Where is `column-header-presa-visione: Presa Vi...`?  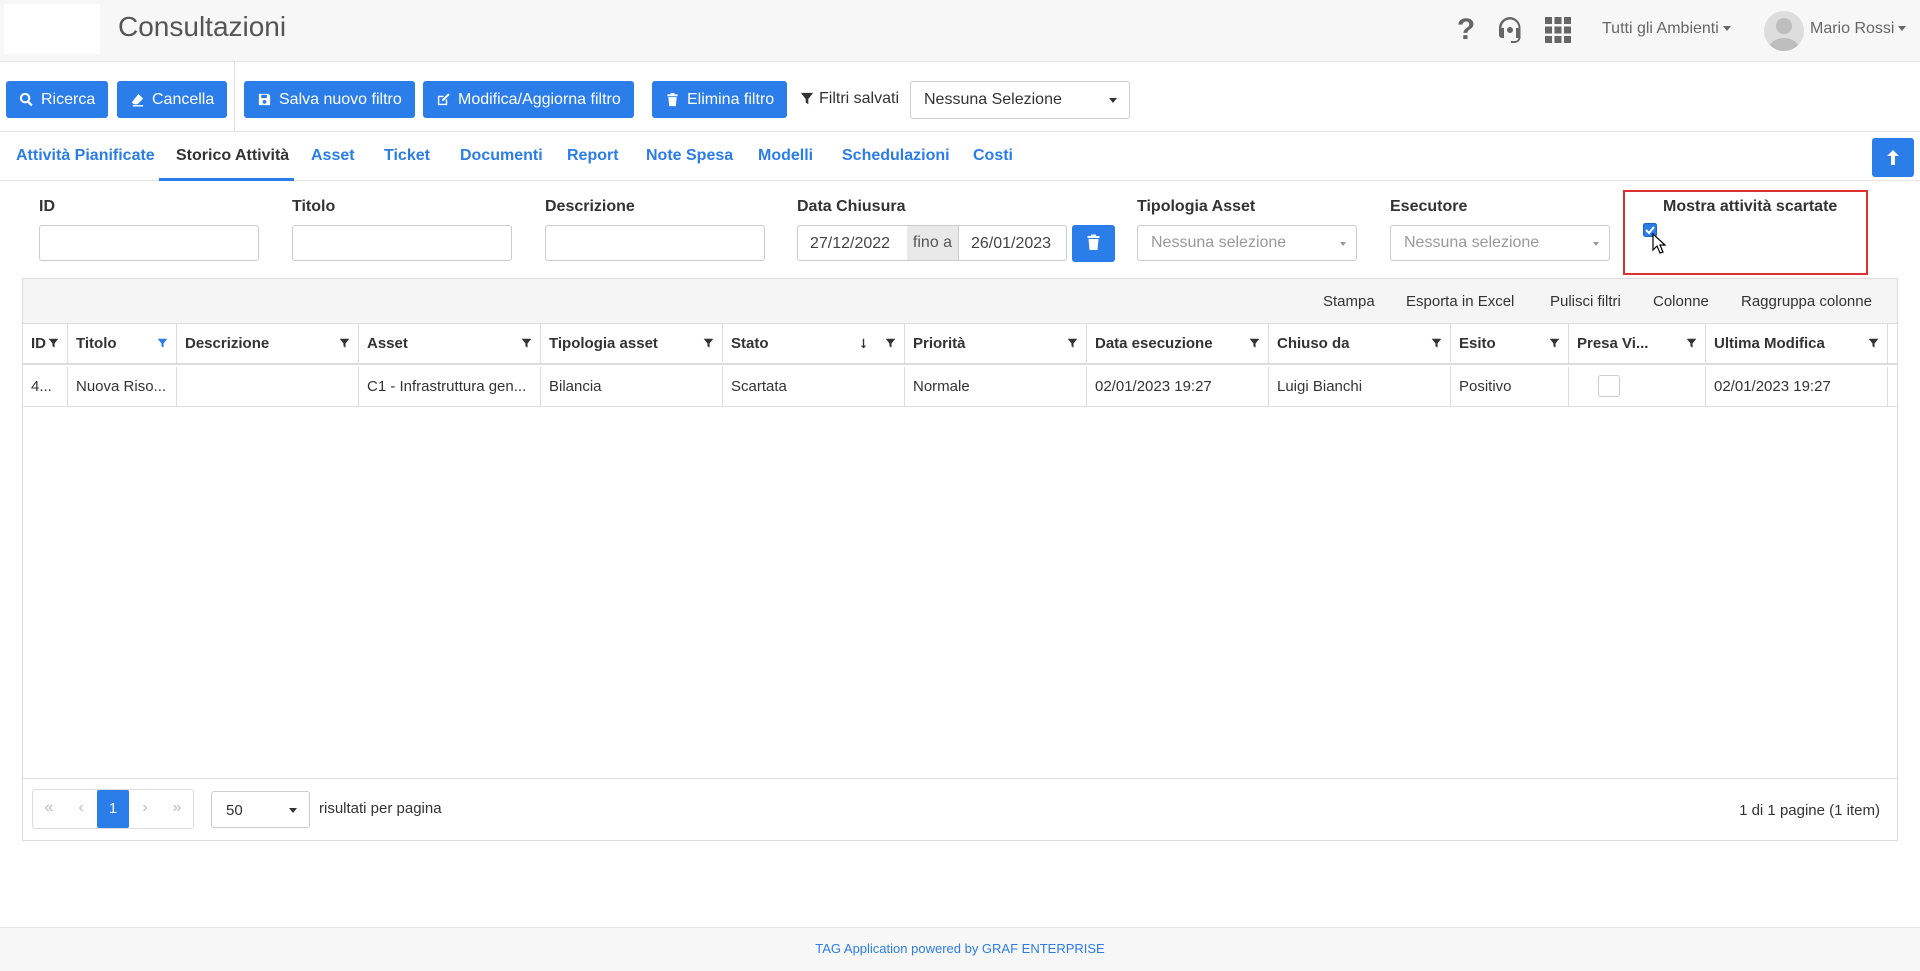
column-header-presa-visione: Presa Vi... is located at coordinates (1637, 344).